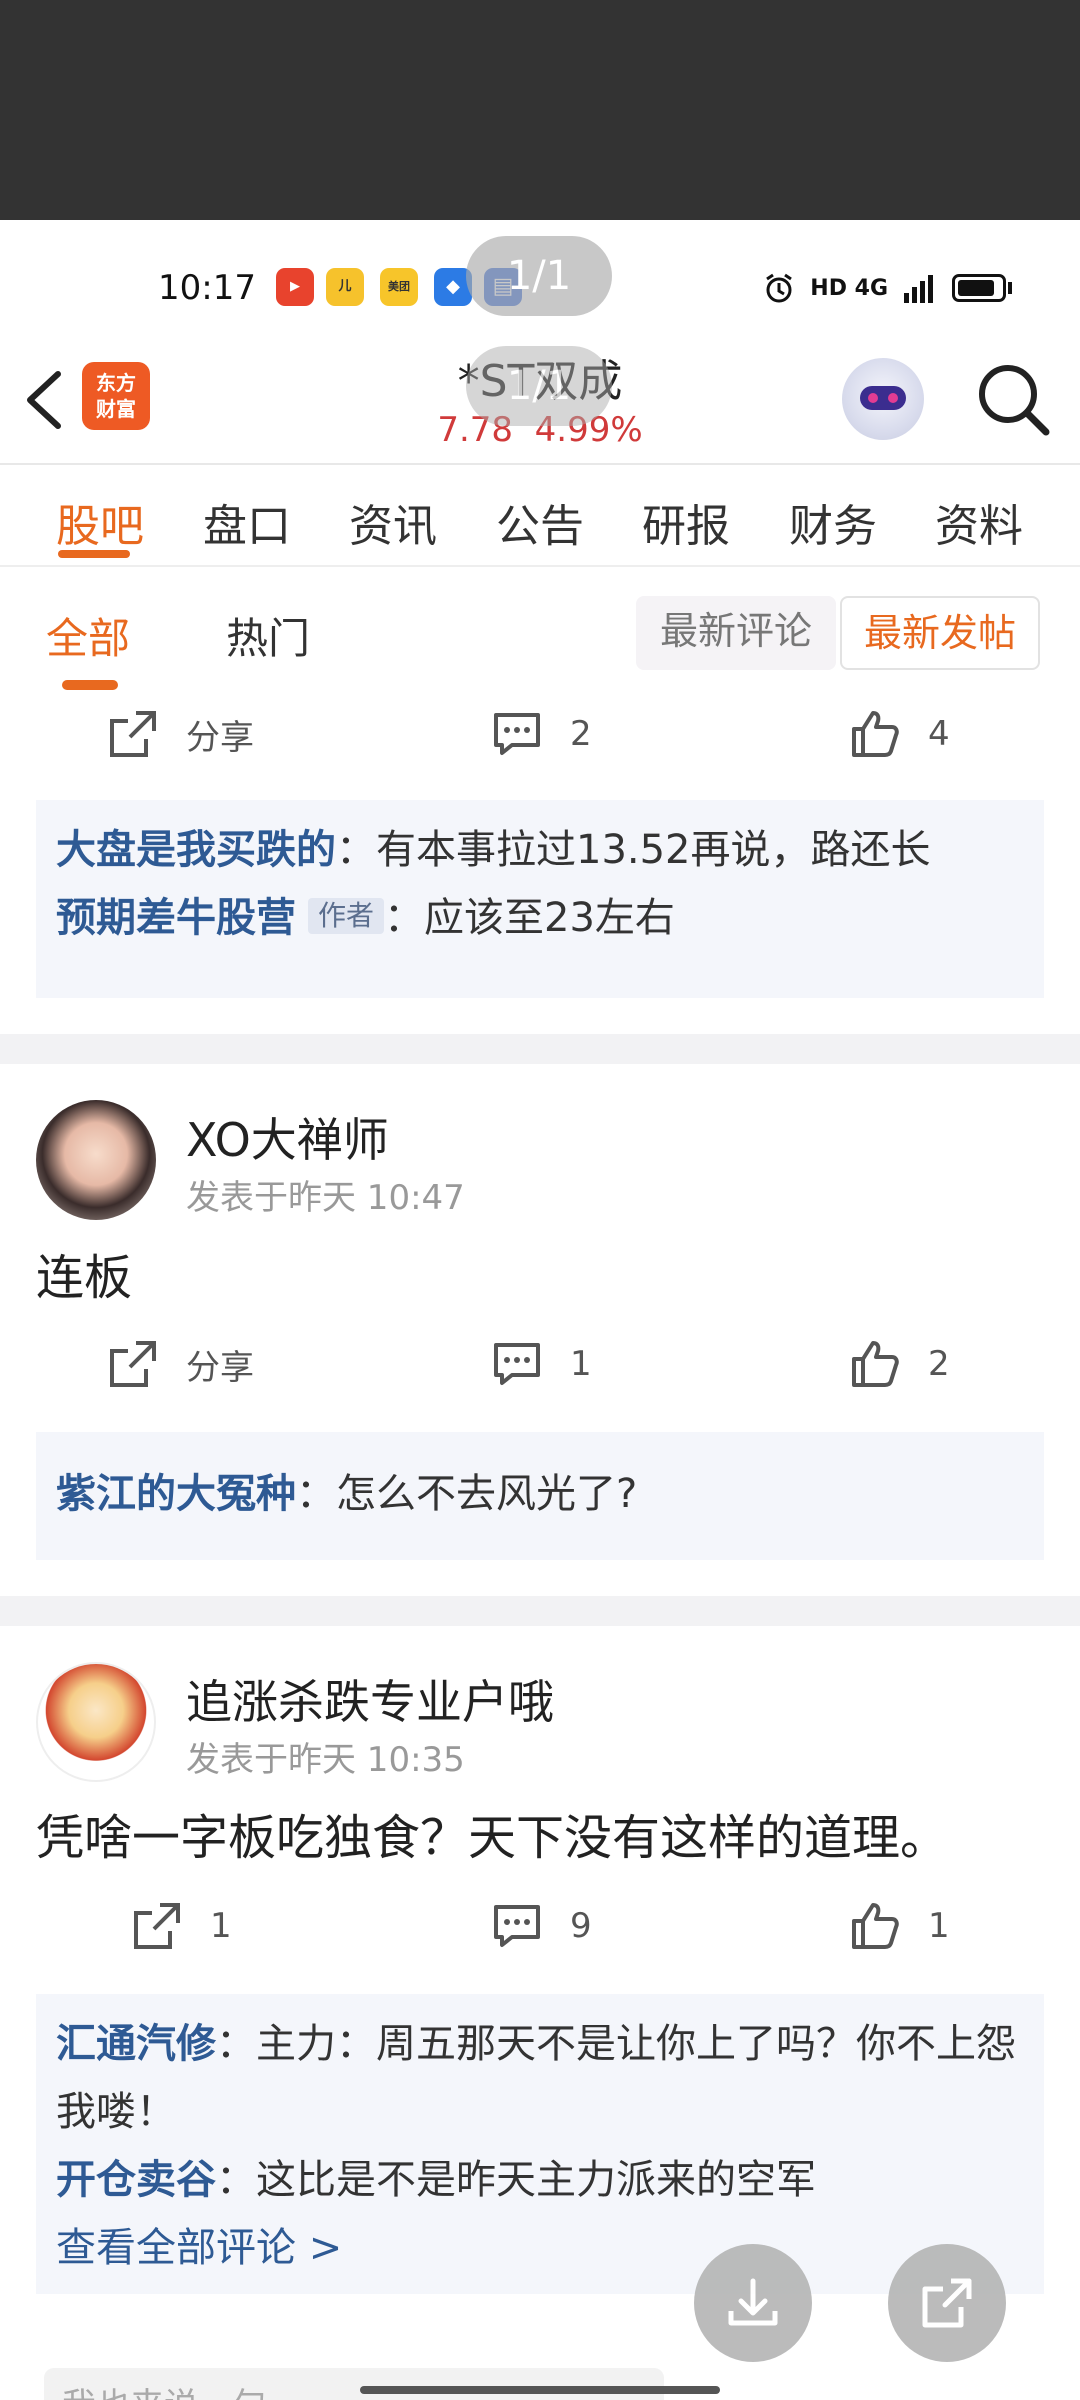 The width and height of the screenshot is (1080, 2400). Describe the element at coordinates (345, 287) in the screenshot. I see `kids-app-icon: 儿` at that location.